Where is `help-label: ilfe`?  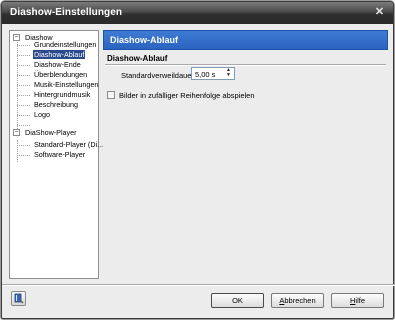
help-label: ilfe is located at coordinates (360, 300).